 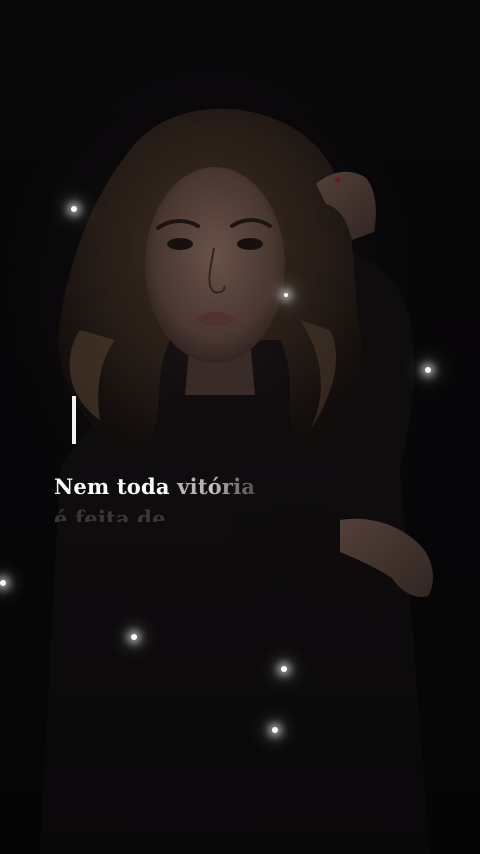 What do you see at coordinates (82, 486) in the screenshot?
I see `caption-word: Nem` at bounding box center [82, 486].